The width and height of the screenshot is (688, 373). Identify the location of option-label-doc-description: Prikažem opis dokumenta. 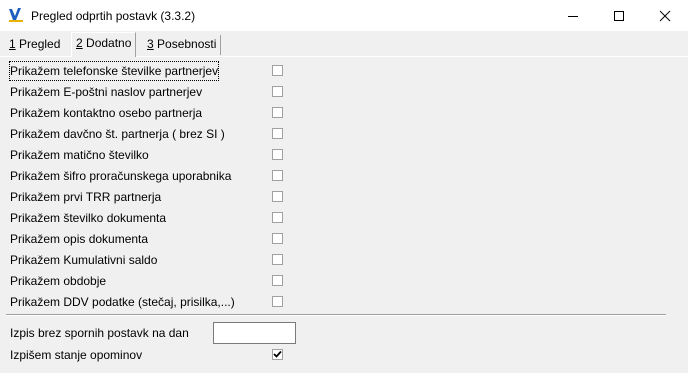
(79, 239).